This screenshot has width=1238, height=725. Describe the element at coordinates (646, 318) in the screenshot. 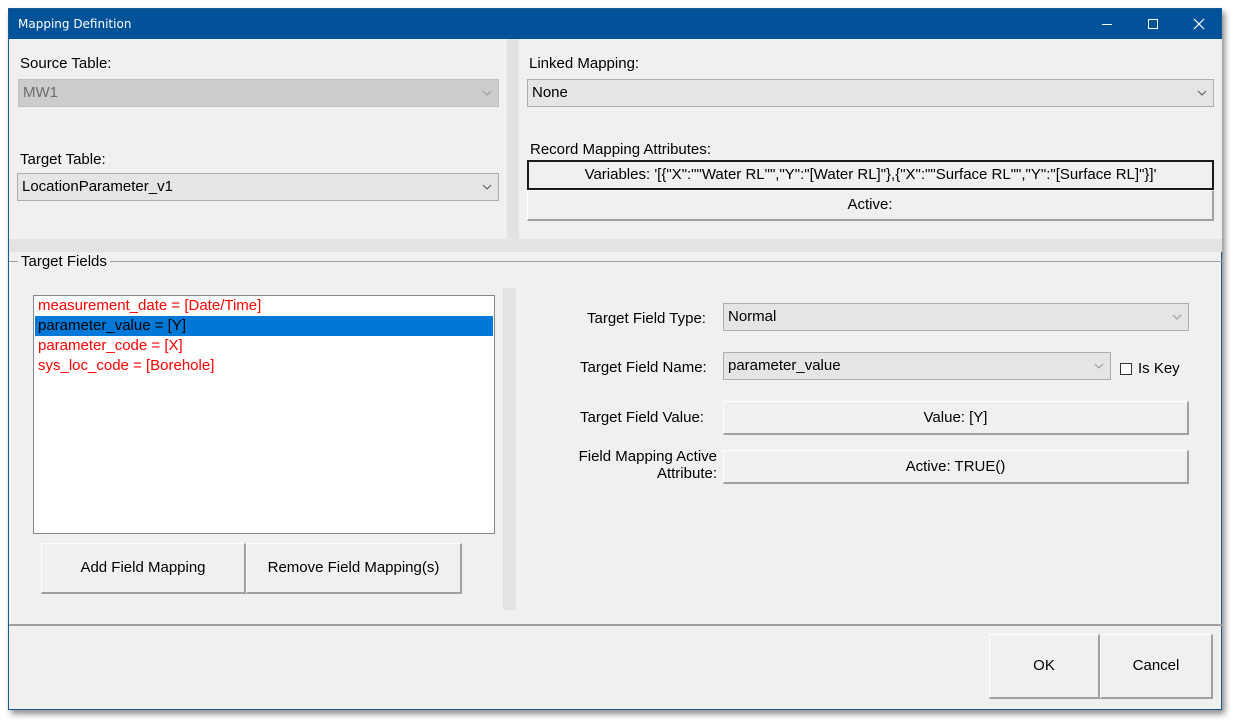

I see `target-field-type-label: Target Field Type:` at that location.